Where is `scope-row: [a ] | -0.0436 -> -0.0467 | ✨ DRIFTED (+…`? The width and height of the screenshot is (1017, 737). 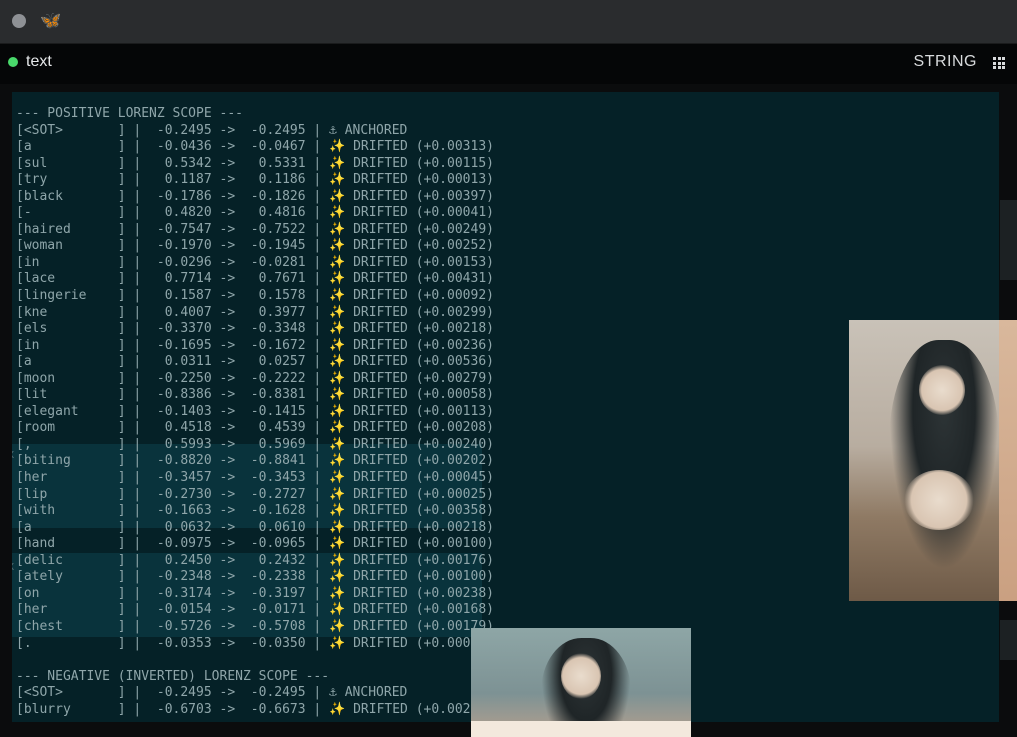
scope-row: [a ] | -0.0436 -> -0.0467 | ✨ DRIFTED (+… is located at coordinates (255, 147).